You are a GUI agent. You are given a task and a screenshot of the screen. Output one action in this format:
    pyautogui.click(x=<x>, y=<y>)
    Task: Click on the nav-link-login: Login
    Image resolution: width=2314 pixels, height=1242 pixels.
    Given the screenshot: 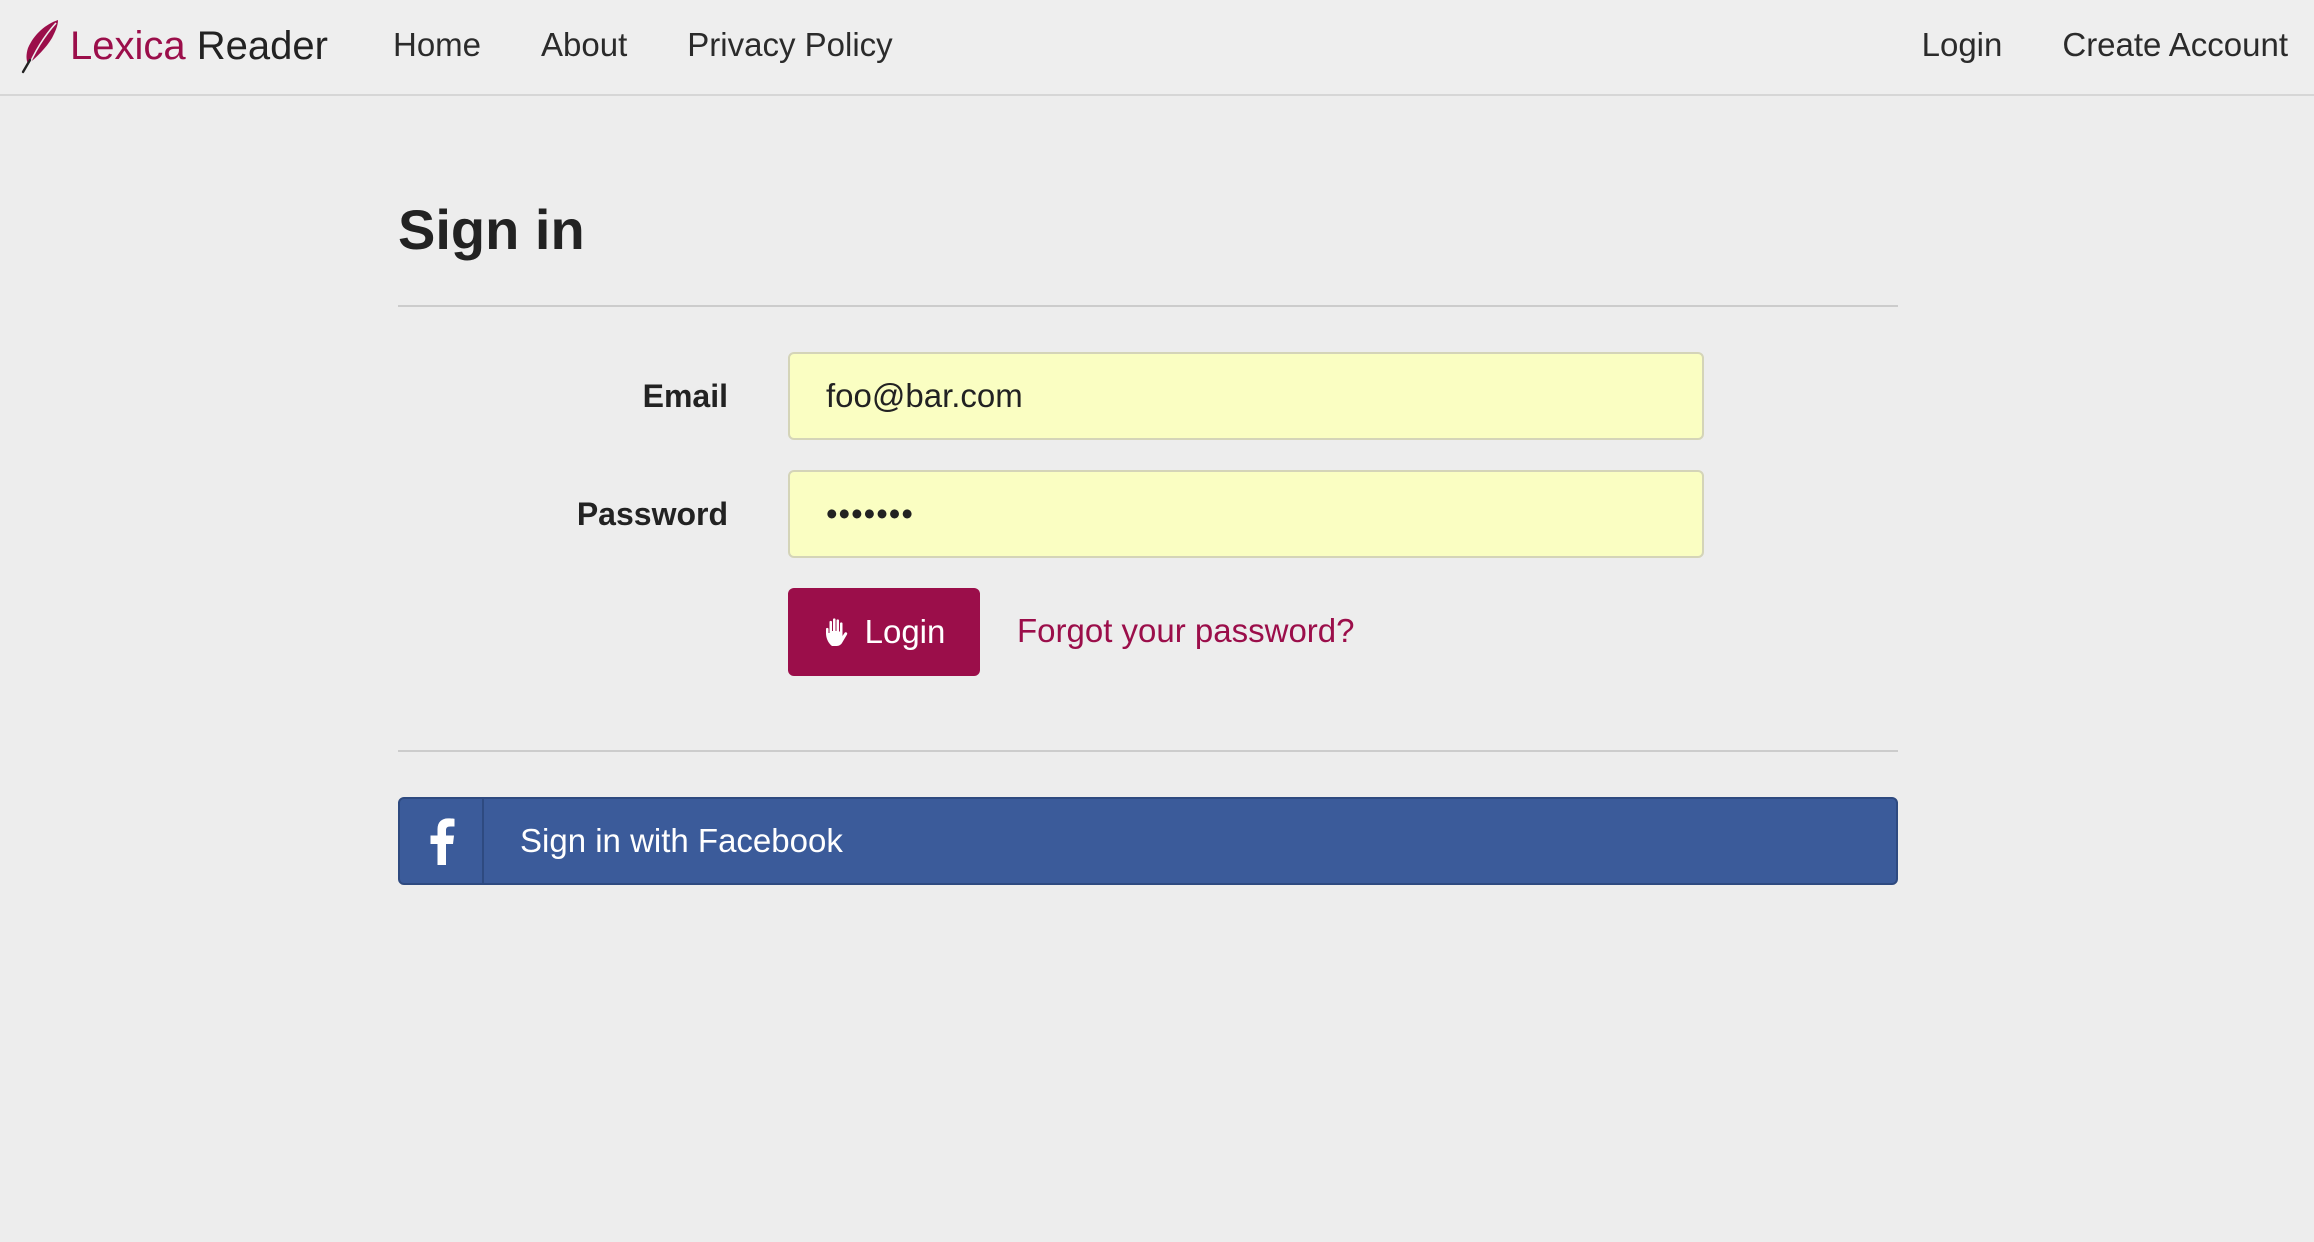 What is the action you would take?
    pyautogui.click(x=1962, y=45)
    